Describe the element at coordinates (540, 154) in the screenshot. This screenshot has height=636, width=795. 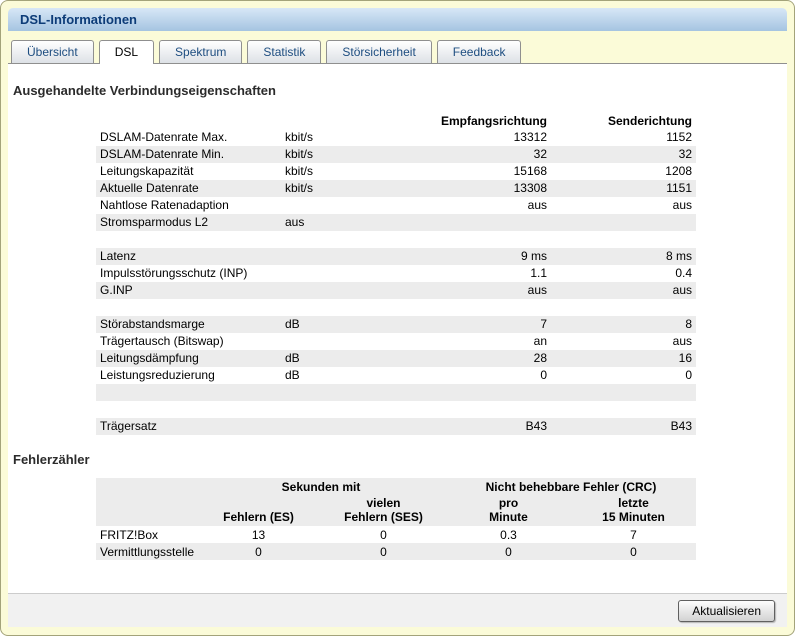
I see `value-empfangsrichtung: 32` at that location.